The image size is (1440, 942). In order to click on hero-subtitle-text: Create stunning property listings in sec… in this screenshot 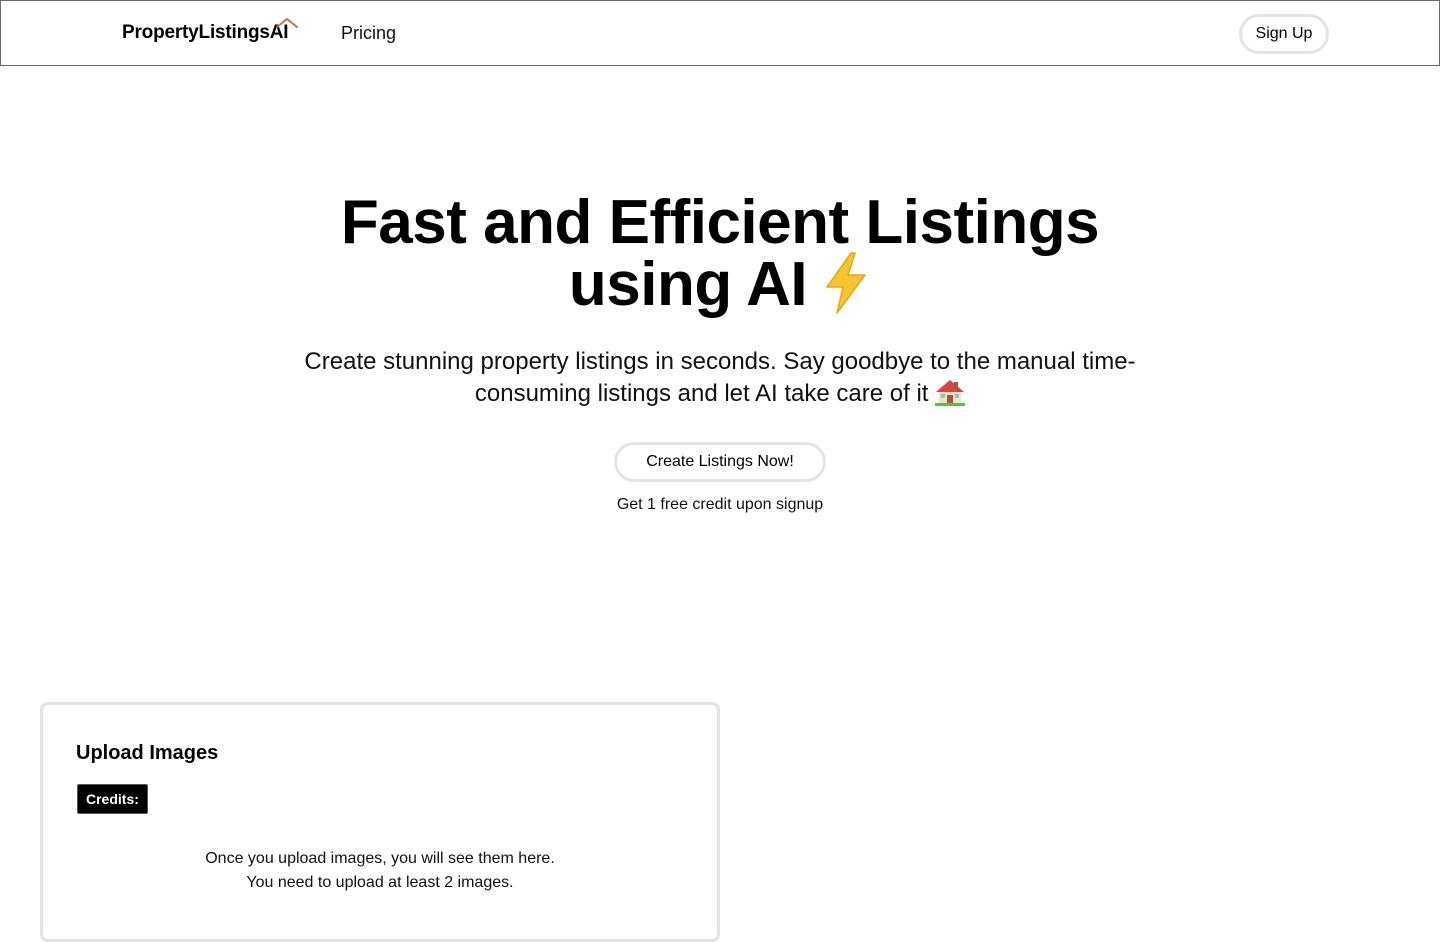, I will do `click(720, 377)`.